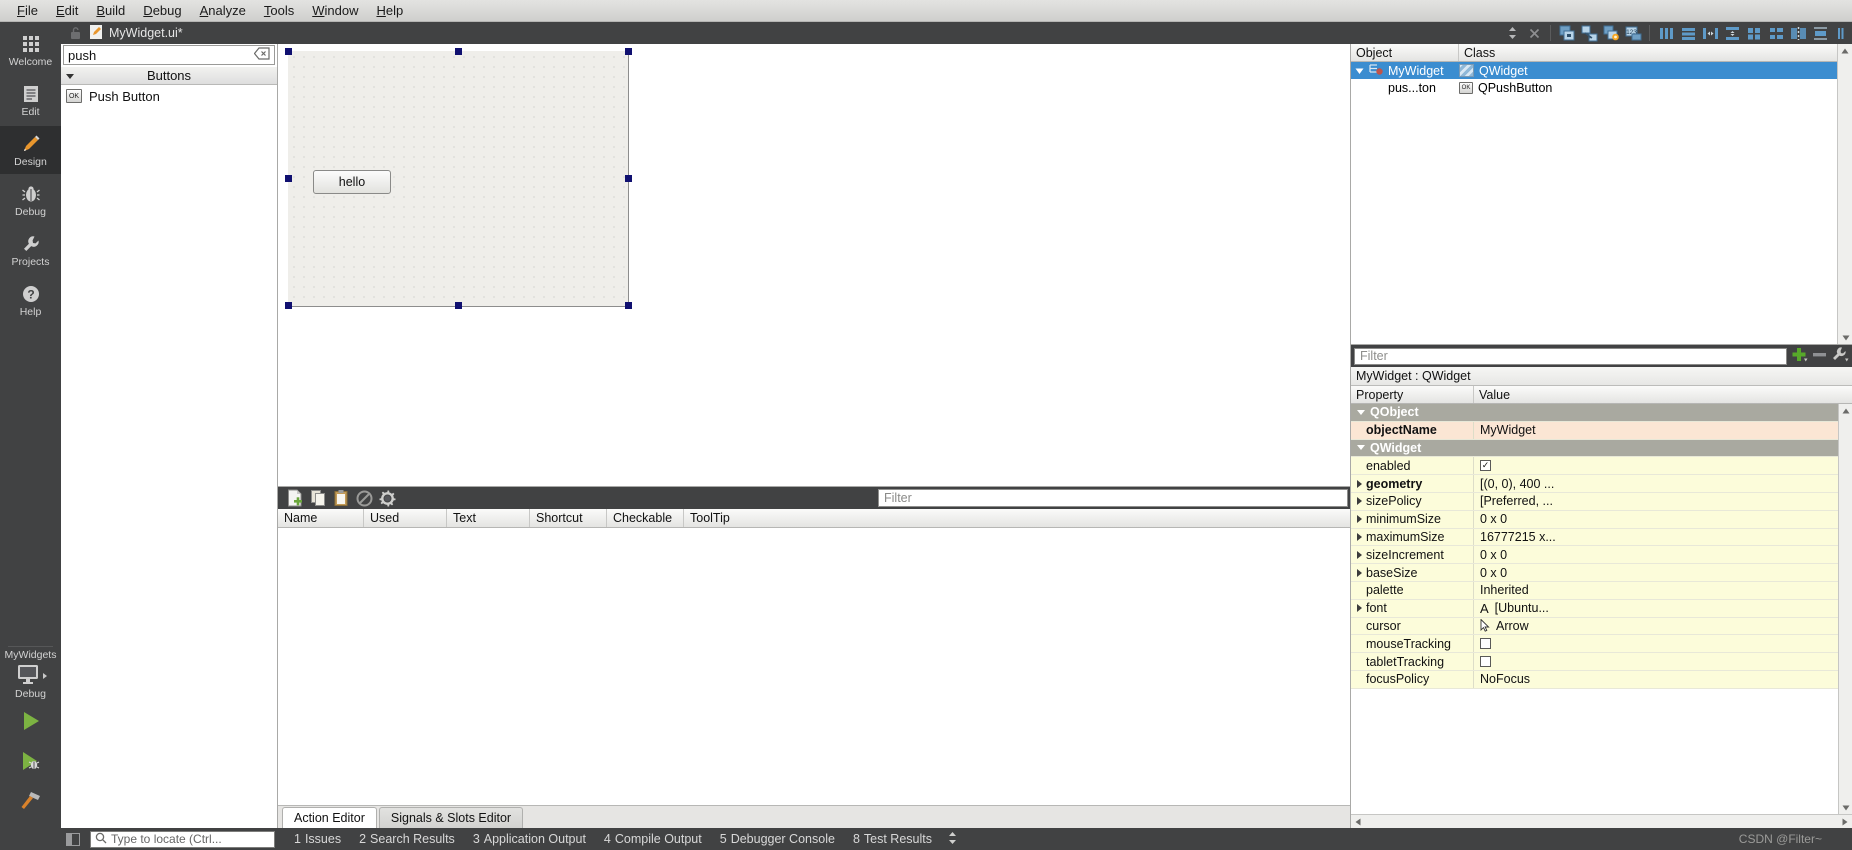 The image size is (1852, 850). Describe the element at coordinates (628, 305) in the screenshot. I see `resize-handle-bottom-right` at that location.